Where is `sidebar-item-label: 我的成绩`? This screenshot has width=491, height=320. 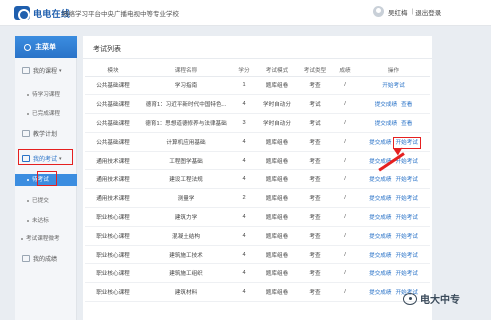 sidebar-item-label: 我的成绩 is located at coordinates (45, 260).